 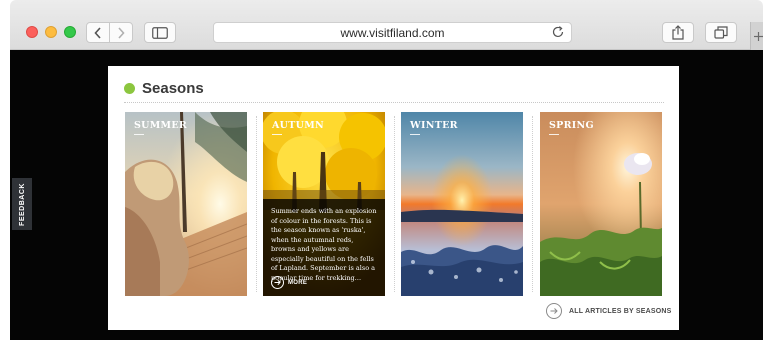 I want to click on plus-icon, so click(x=758, y=36).